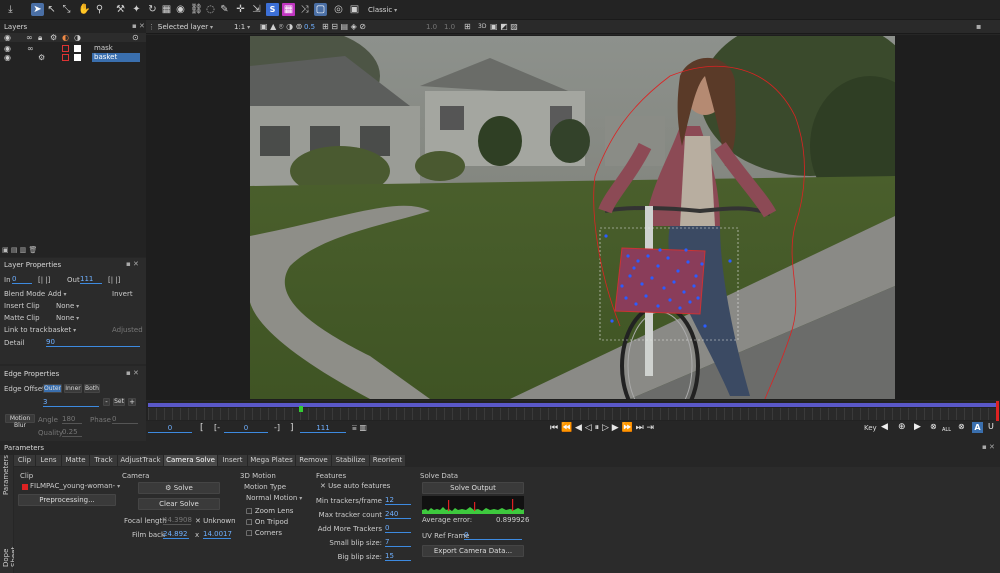 The width and height of the screenshot is (1000, 573). What do you see at coordinates (73, 48) in the screenshot?
I see `layer-row: ◉ ∞ mask` at bounding box center [73, 48].